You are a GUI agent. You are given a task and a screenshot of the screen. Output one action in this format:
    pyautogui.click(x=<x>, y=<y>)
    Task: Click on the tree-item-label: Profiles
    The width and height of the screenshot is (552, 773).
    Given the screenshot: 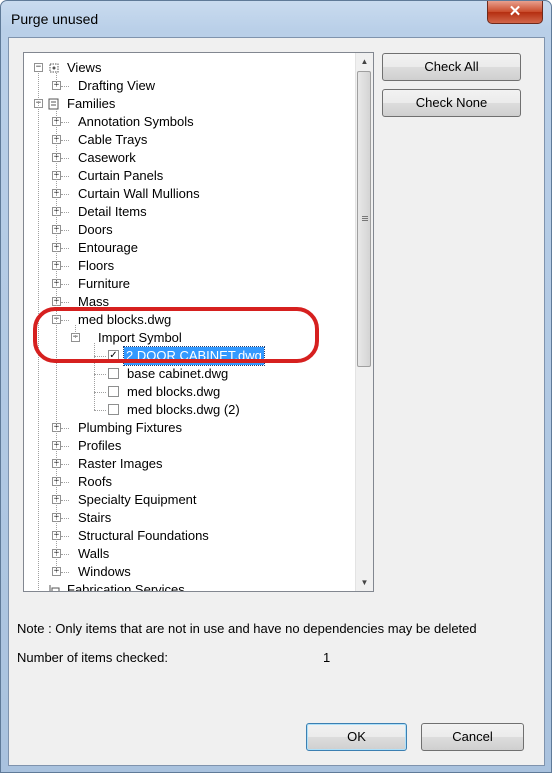 What is the action you would take?
    pyautogui.click(x=100, y=445)
    